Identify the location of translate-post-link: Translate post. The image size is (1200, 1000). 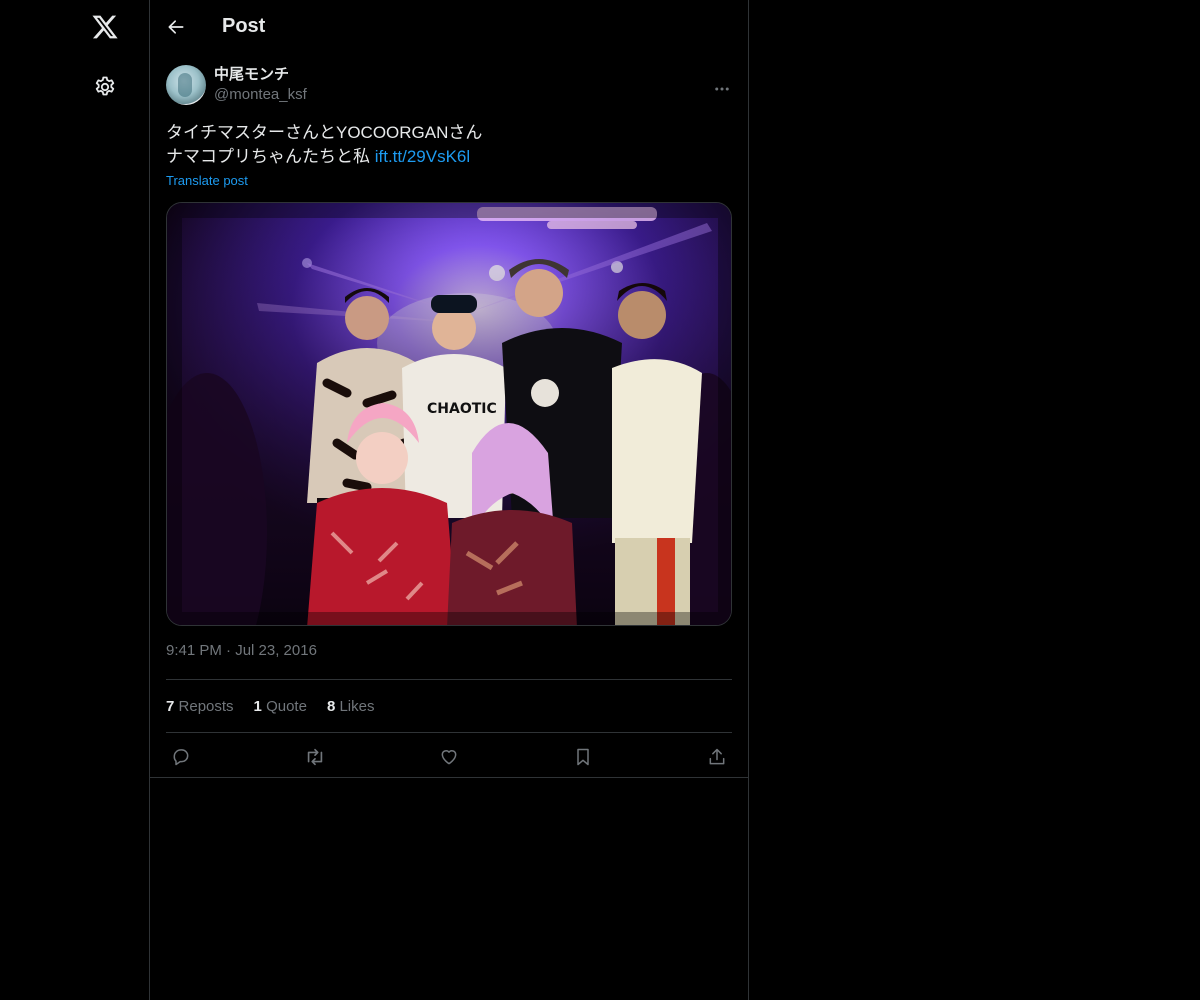
(207, 180).